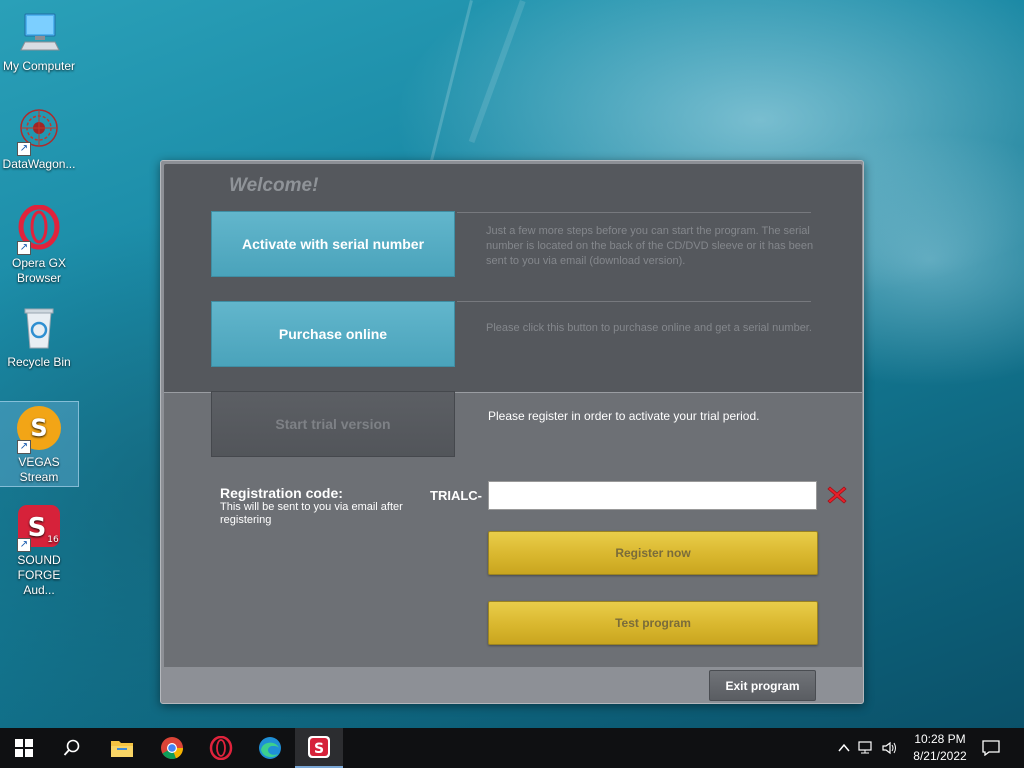  I want to click on folder-icon, so click(122, 749).